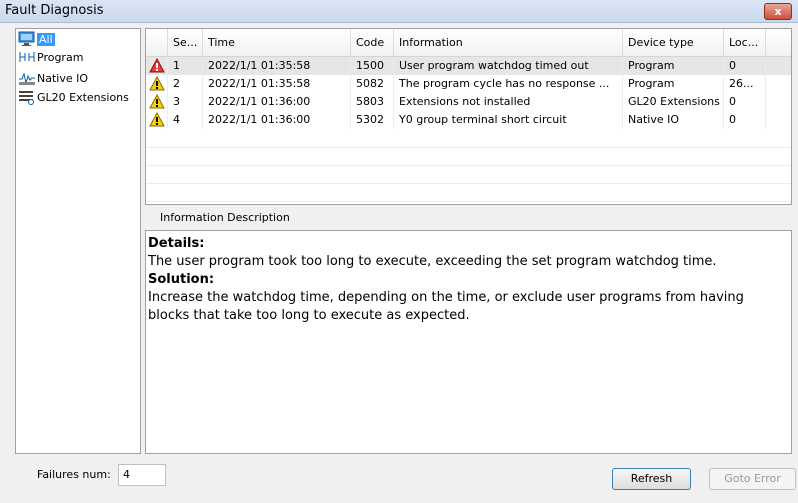 This screenshot has height=503, width=798. I want to click on cell-device-type: Native IO, so click(673, 120).